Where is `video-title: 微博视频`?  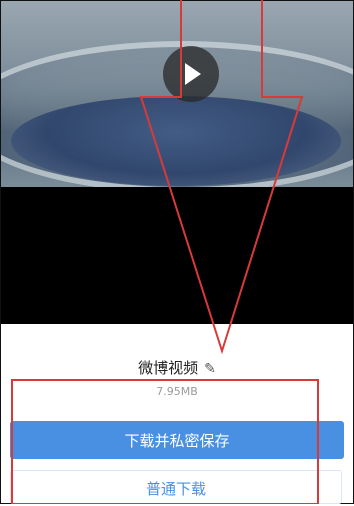 video-title: 微博视频 is located at coordinates (168, 368).